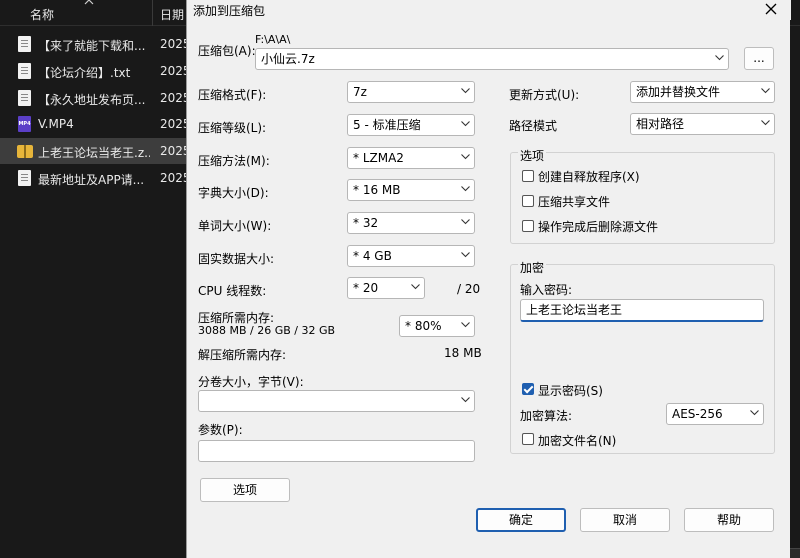 The image size is (800, 558). What do you see at coordinates (236, 259) in the screenshot?
I see `solid-size-label: 固实数据大小:` at bounding box center [236, 259].